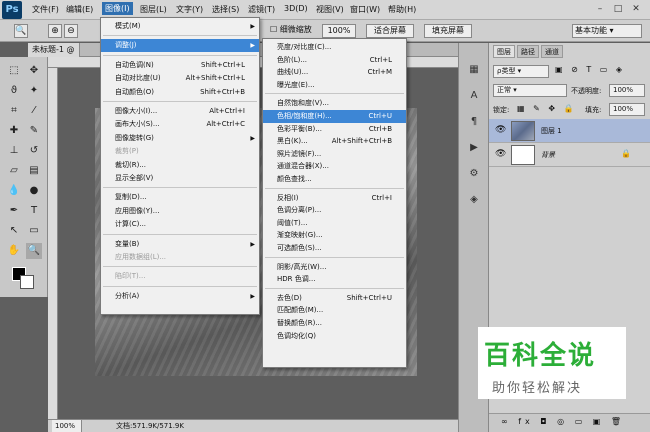 This screenshot has width=650, height=432. Describe the element at coordinates (34, 231) in the screenshot. I see `shape-tool-icon: ▭` at that location.